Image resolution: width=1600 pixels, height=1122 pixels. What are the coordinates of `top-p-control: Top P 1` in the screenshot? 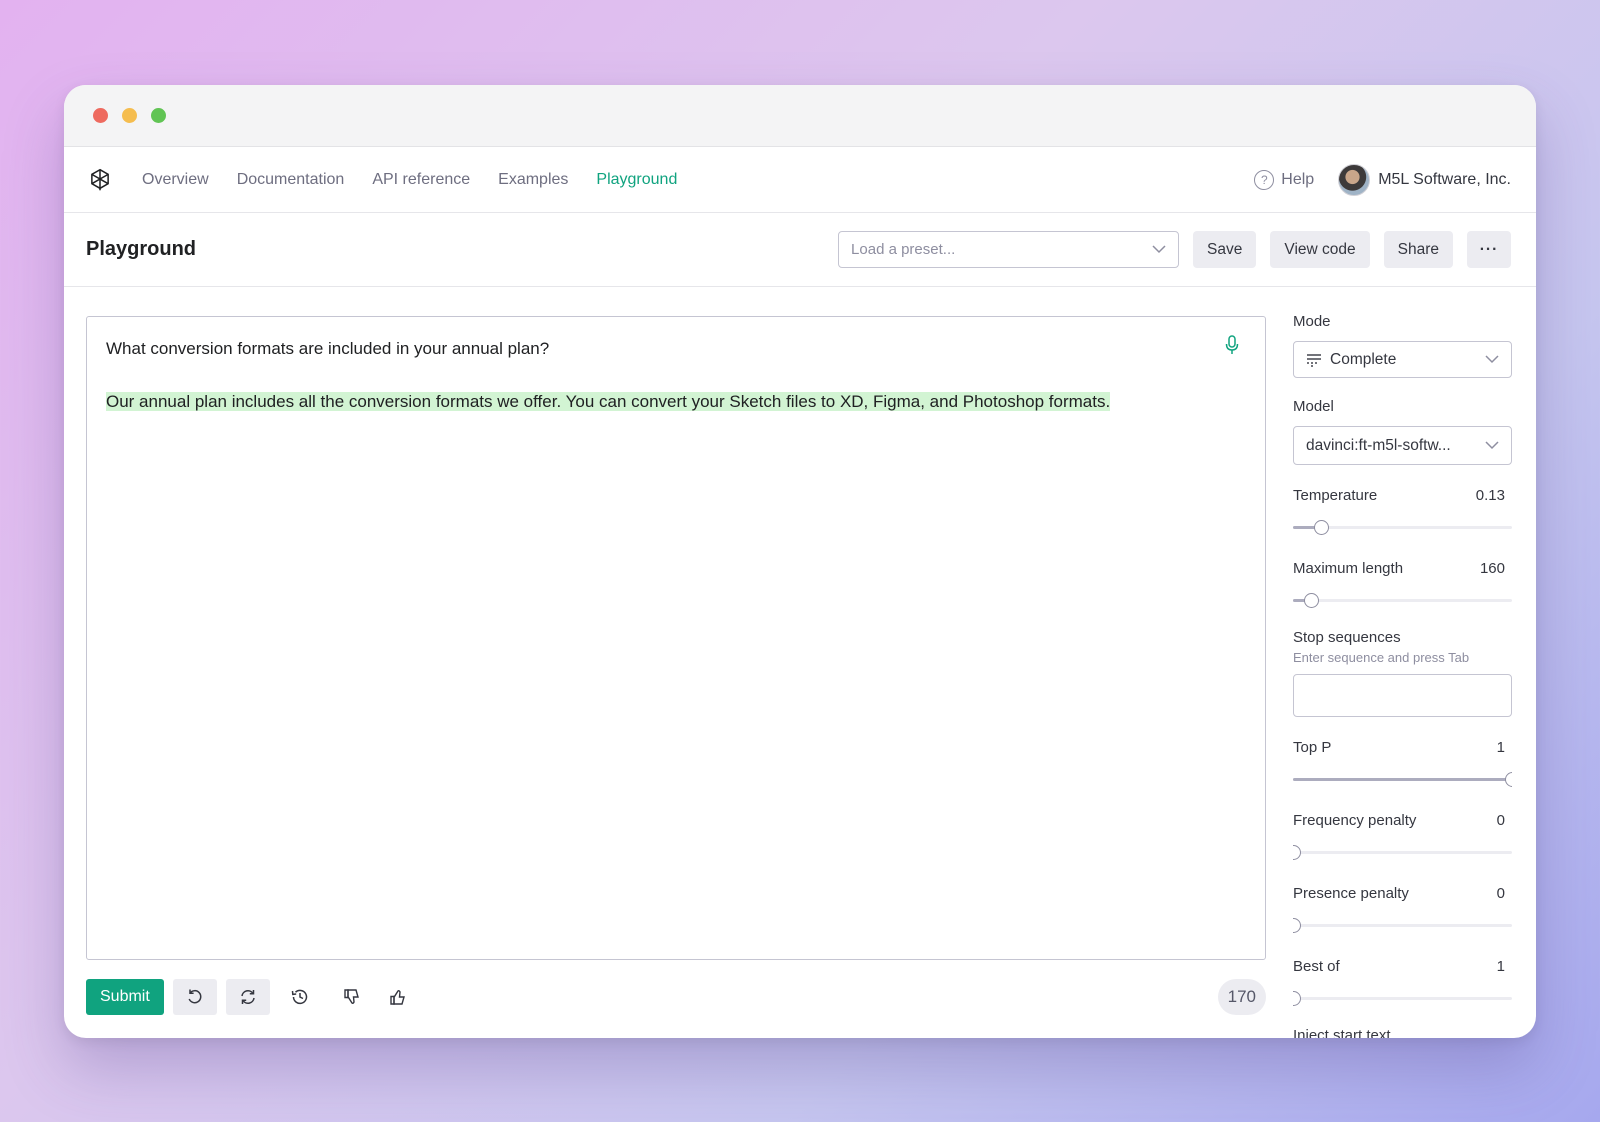 It's located at (1402, 763).